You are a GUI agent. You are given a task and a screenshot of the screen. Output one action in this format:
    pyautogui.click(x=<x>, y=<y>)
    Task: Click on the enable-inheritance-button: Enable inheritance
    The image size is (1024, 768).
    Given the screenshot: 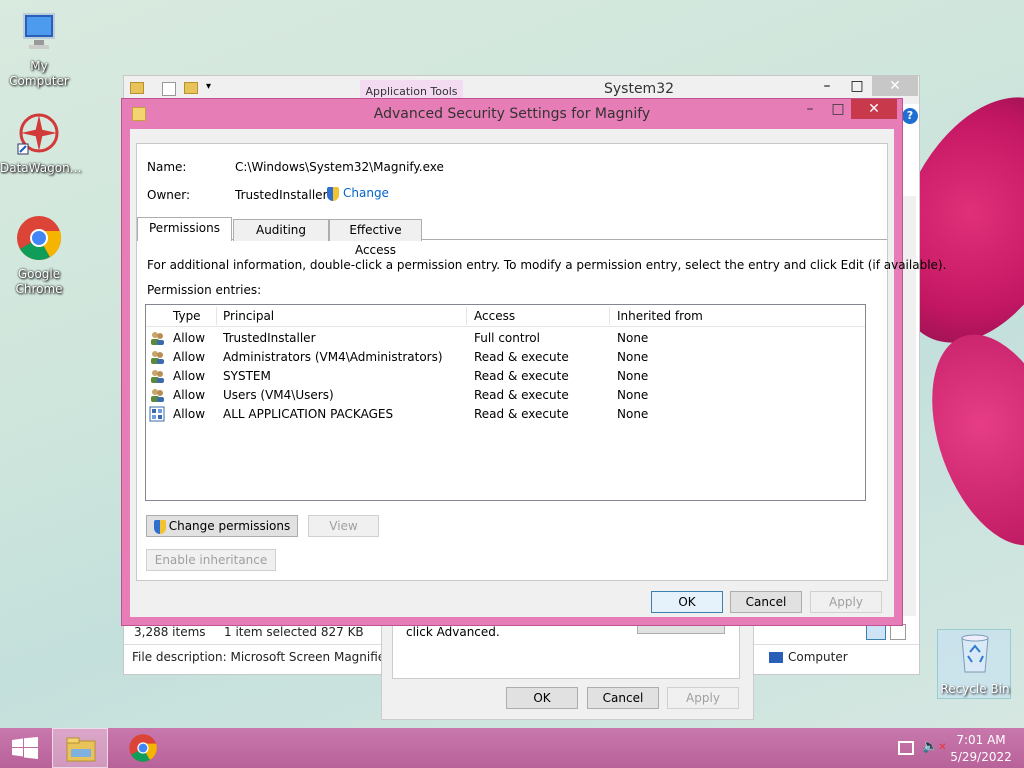 What is the action you would take?
    pyautogui.click(x=211, y=560)
    